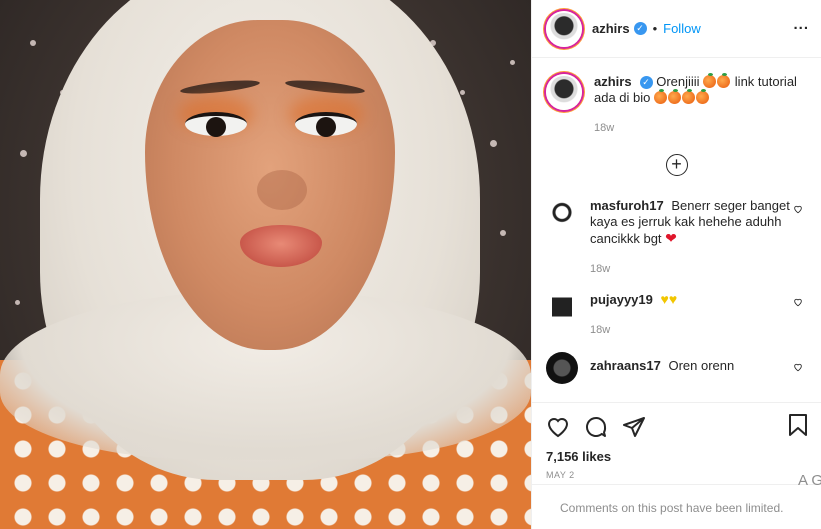 This screenshot has width=821, height=529. I want to click on clipped-overlay-text: A G, so click(809, 480).